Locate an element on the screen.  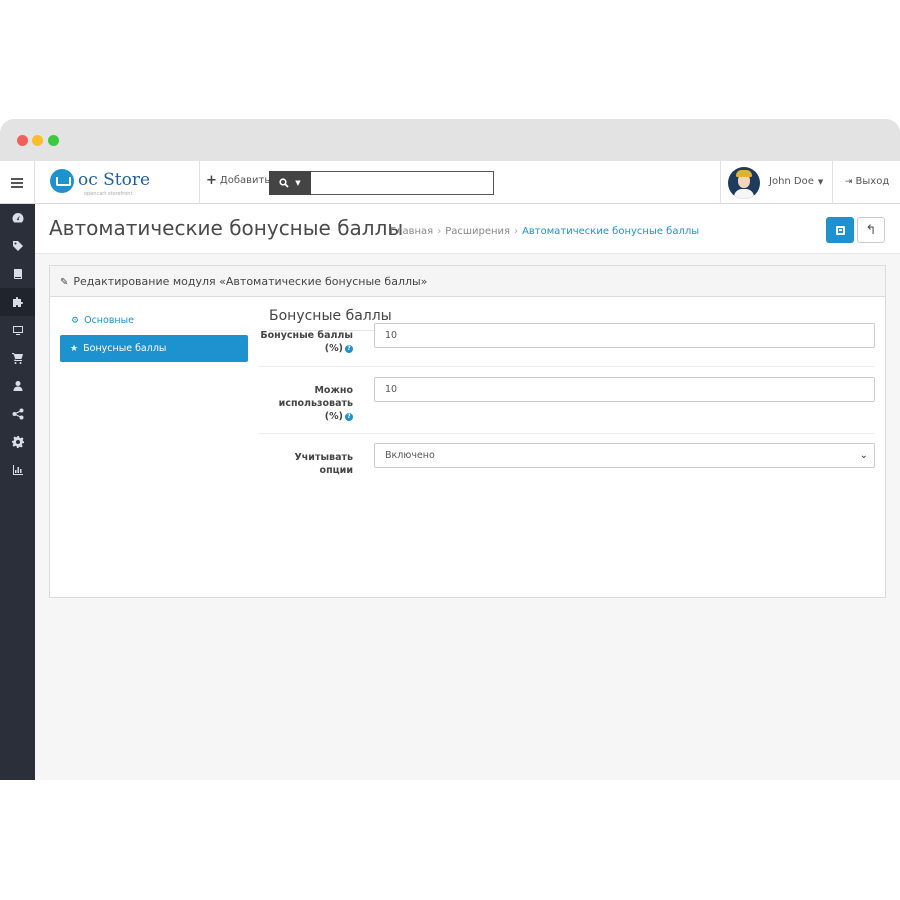
minimize-window-button is located at coordinates (37, 140).